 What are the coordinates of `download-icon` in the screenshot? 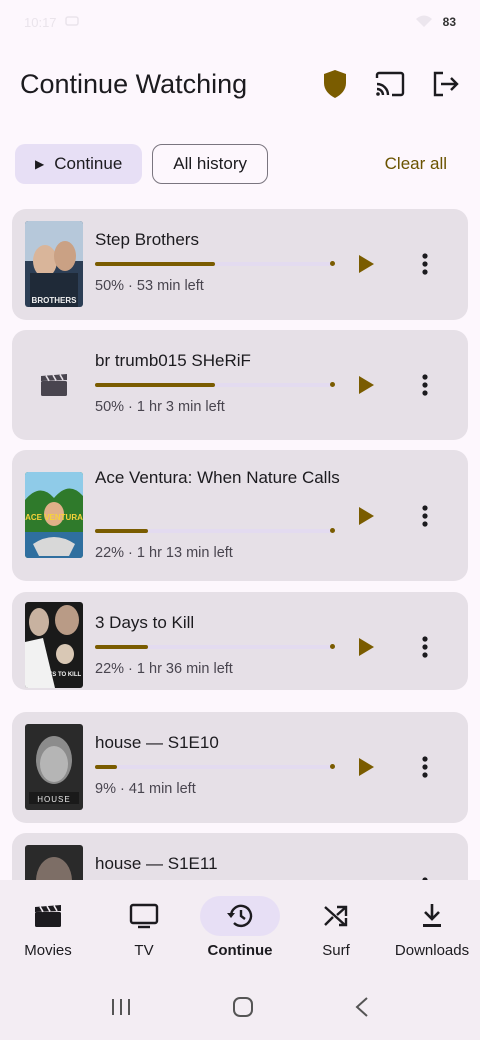 It's located at (432, 916).